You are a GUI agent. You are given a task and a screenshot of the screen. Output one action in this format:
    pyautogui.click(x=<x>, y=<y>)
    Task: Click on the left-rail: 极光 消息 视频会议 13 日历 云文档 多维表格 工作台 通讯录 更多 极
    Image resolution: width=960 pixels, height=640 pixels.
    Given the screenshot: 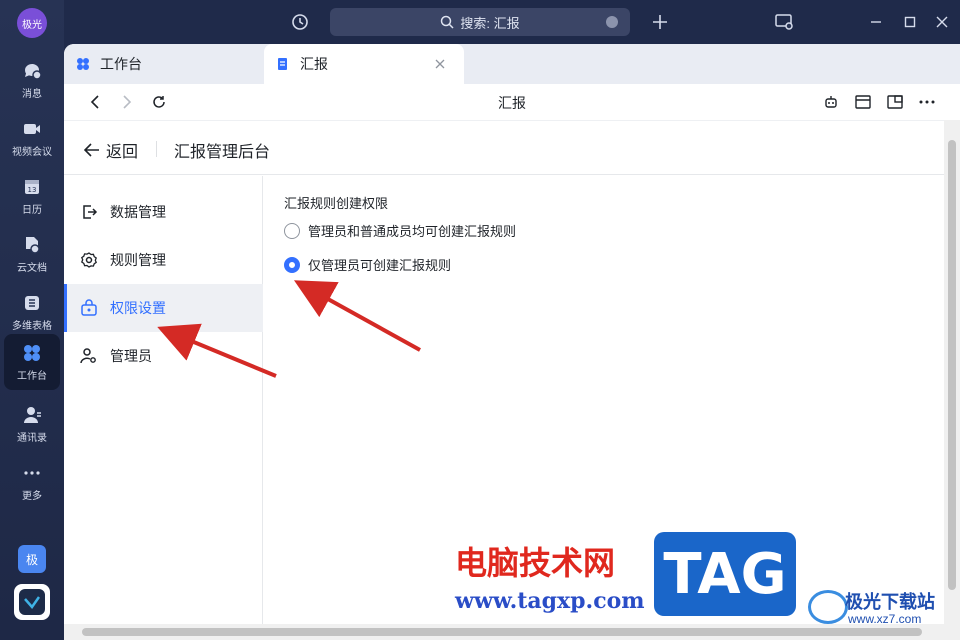 What is the action you would take?
    pyautogui.click(x=32, y=320)
    